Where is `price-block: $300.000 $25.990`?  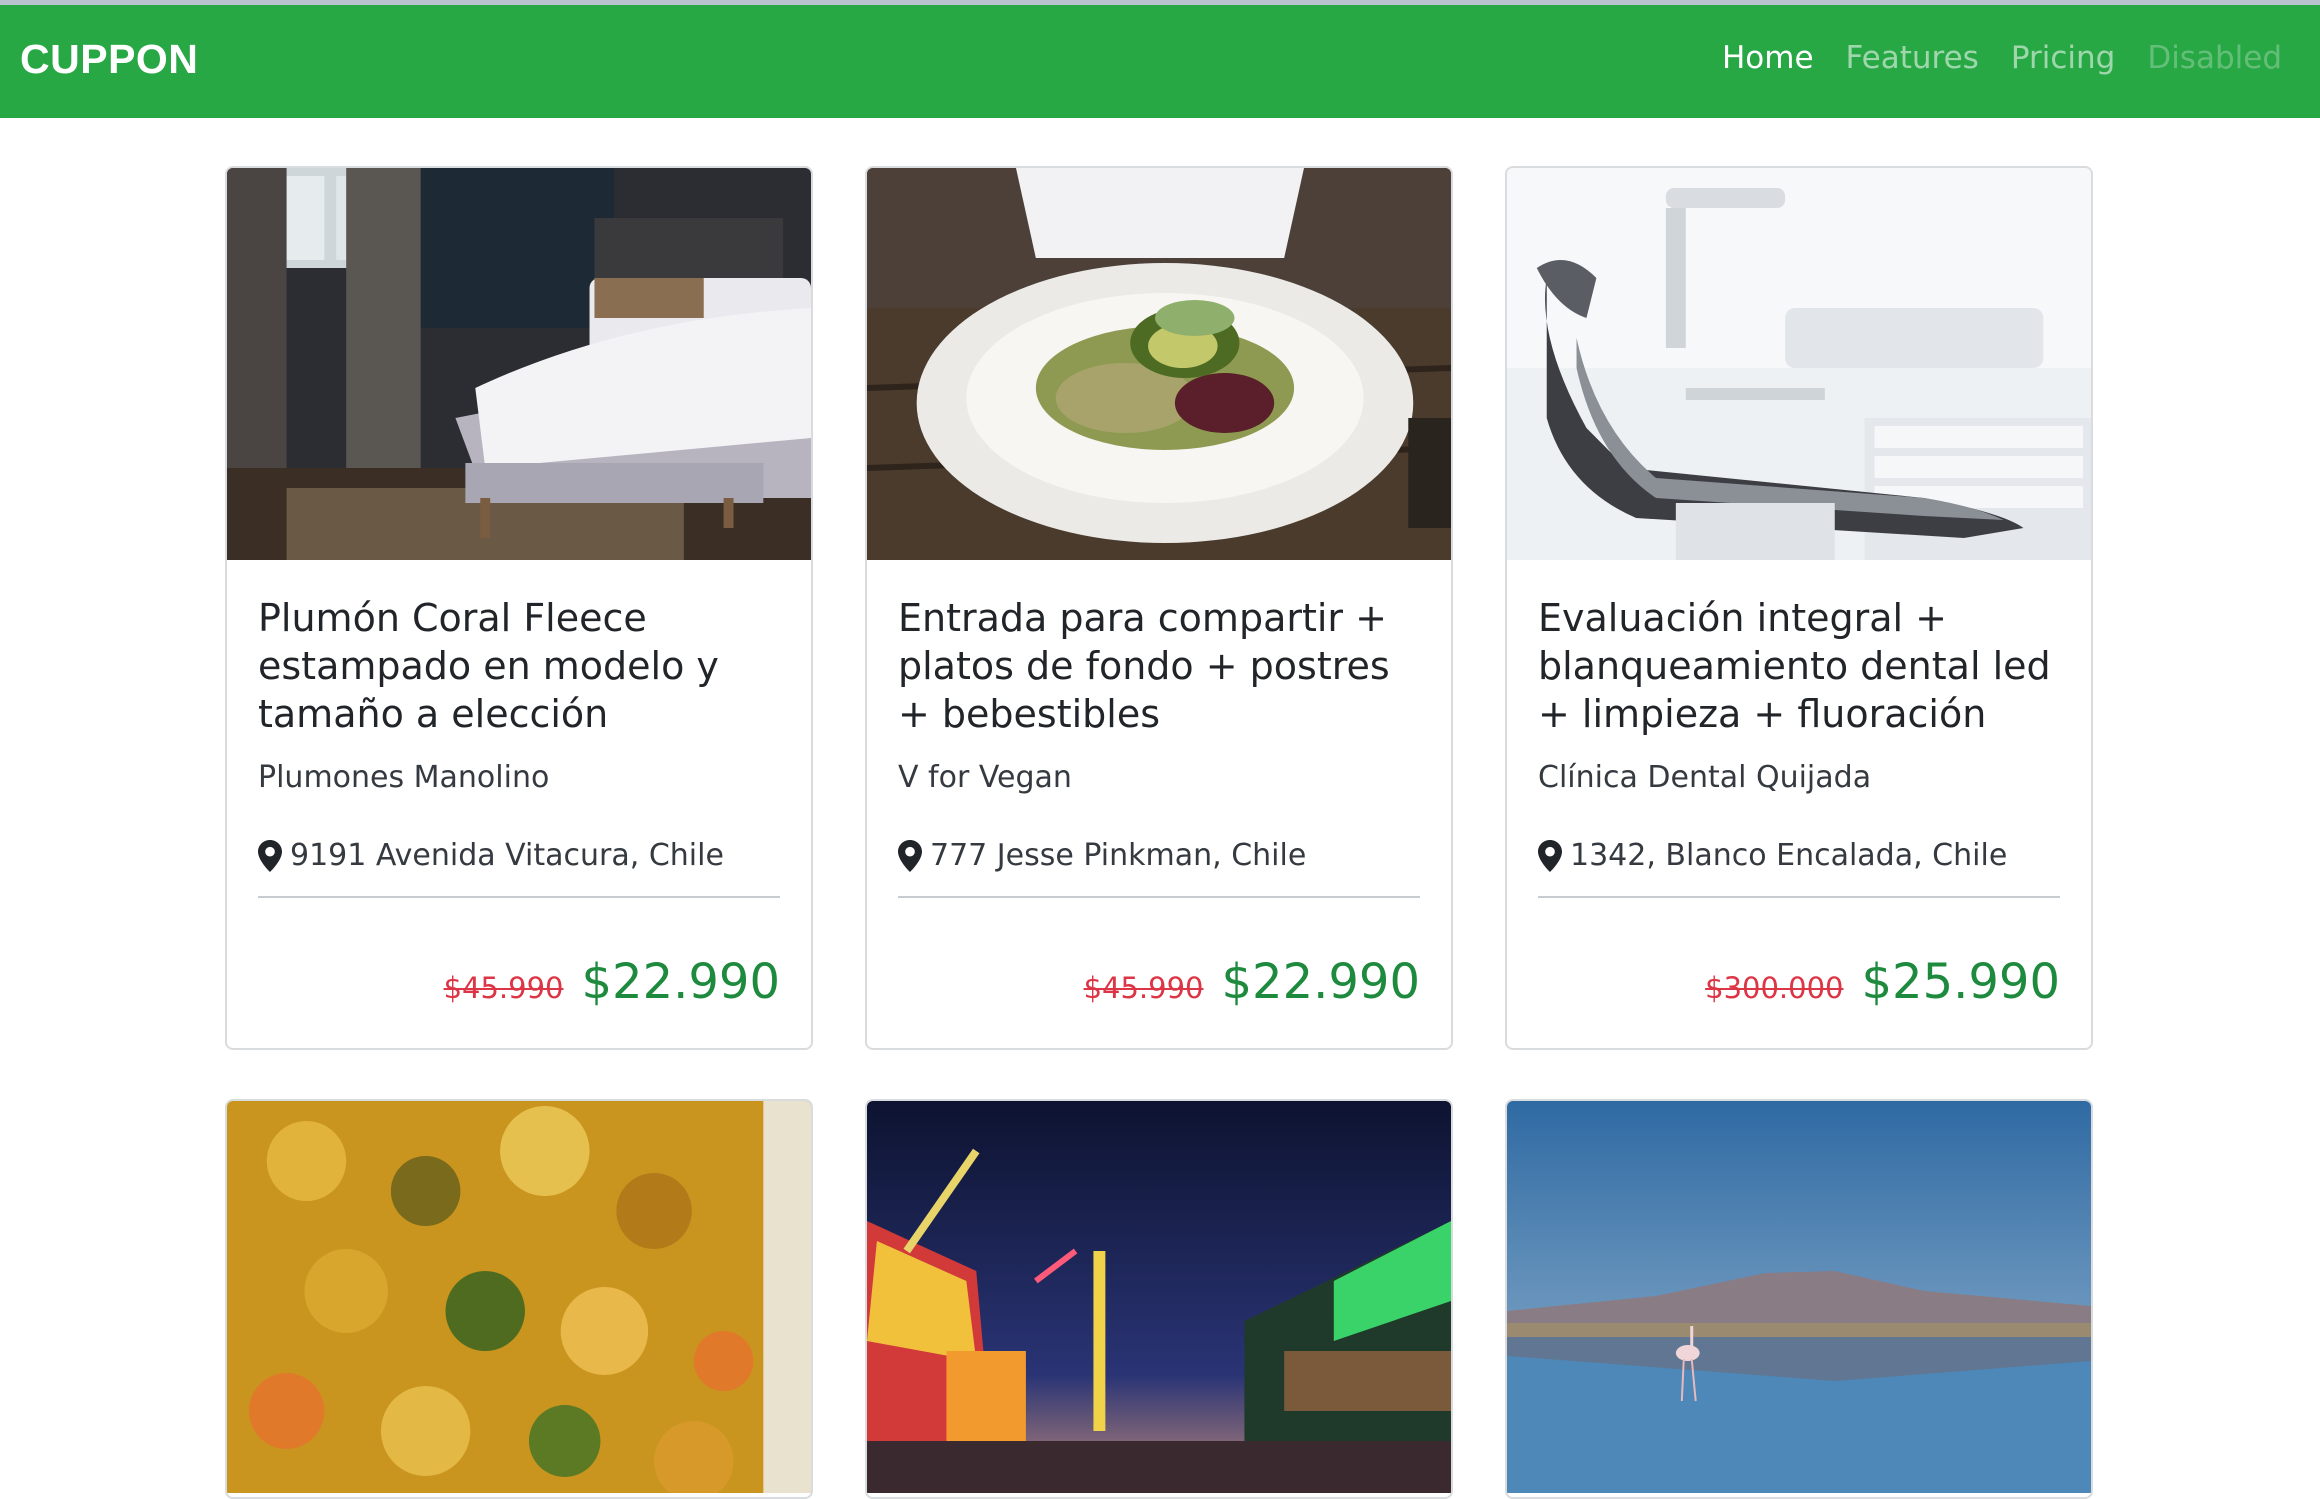
price-block: $300.000 $25.990 is located at coordinates (1882, 982).